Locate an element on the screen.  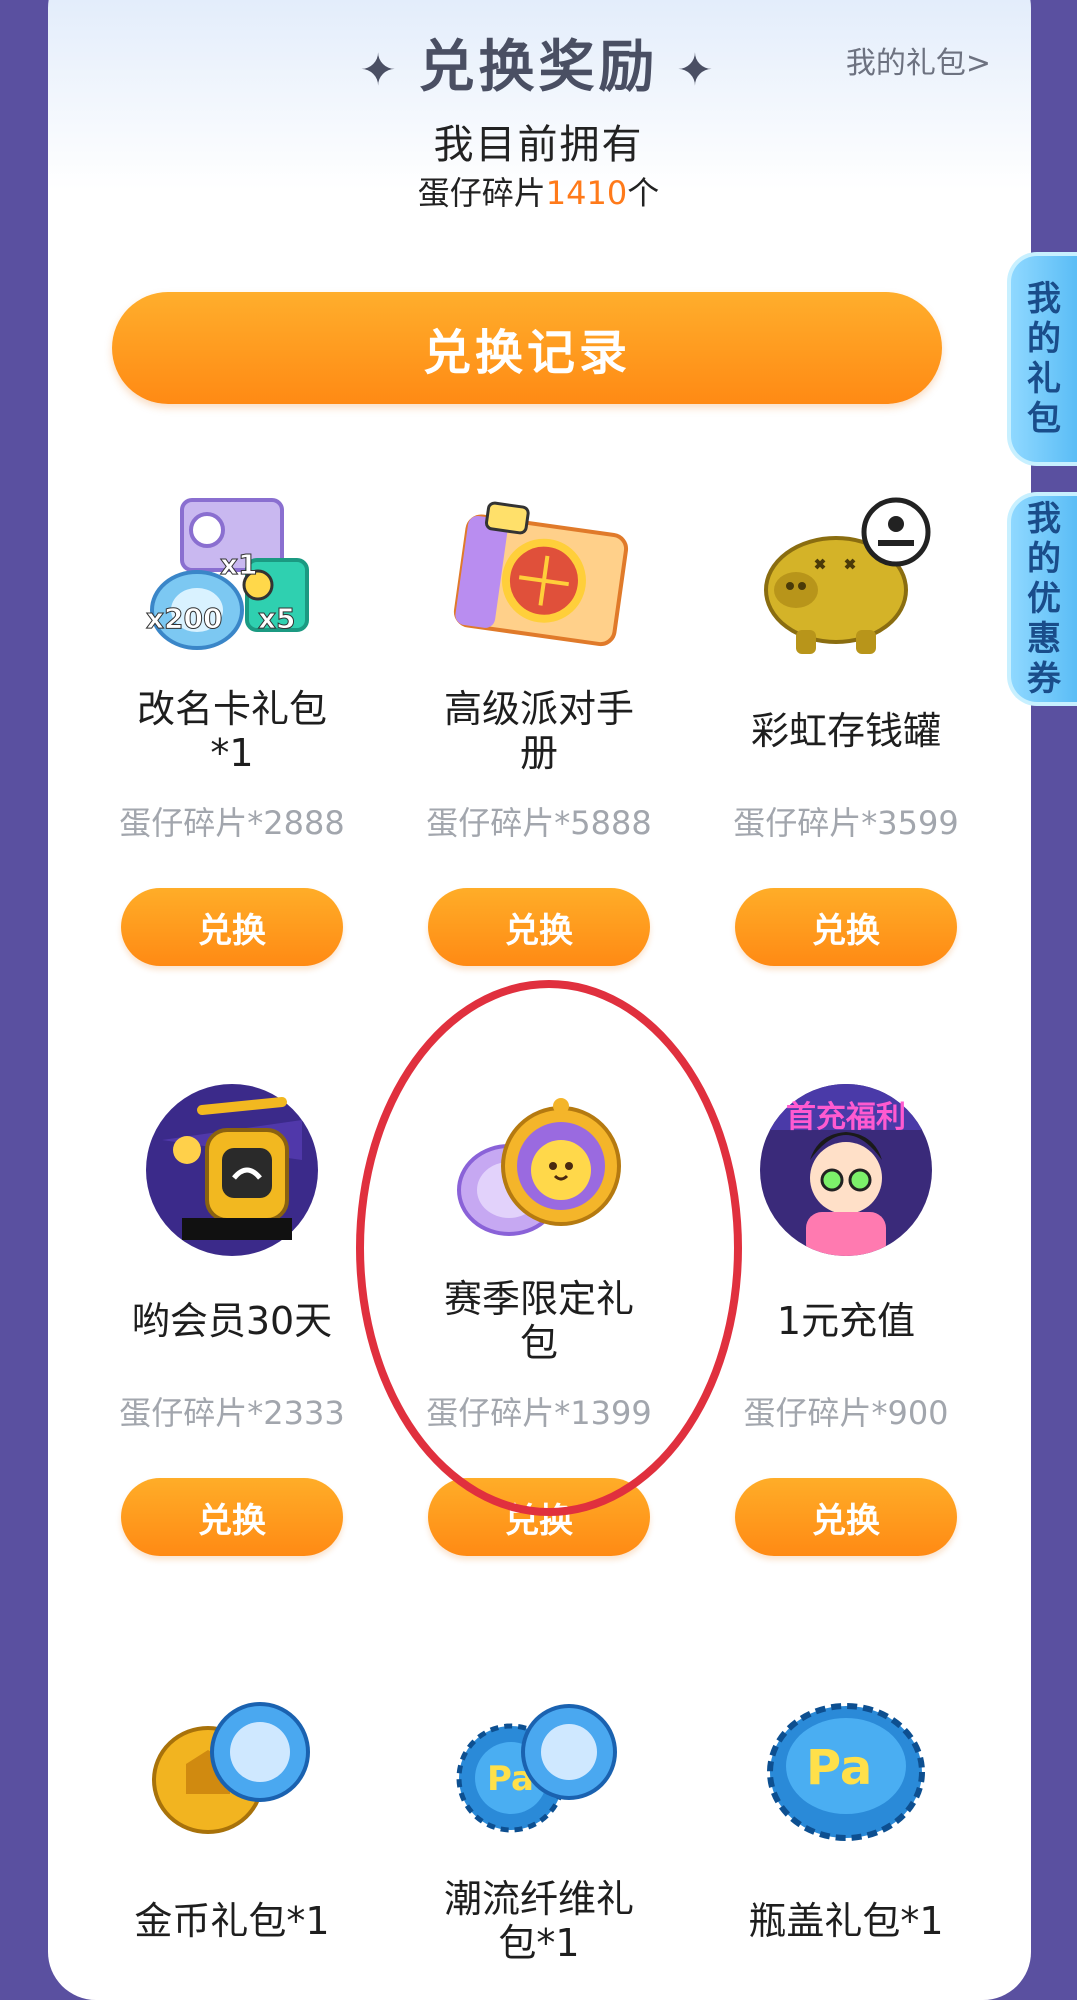
reward-card: 赛季限定礼包 蛋仔碎片*1399 兑换 is located at coordinates (539, 1318).